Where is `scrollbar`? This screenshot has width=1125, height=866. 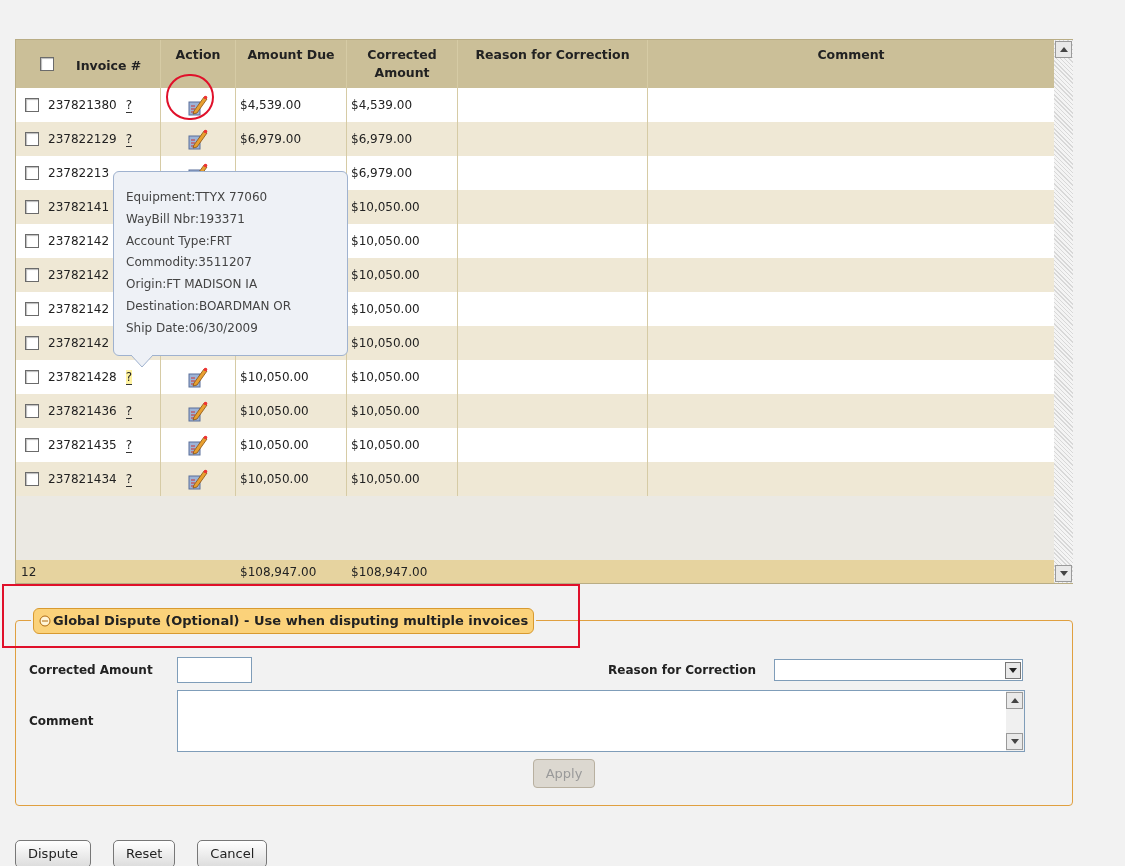 scrollbar is located at coordinates (1063, 311).